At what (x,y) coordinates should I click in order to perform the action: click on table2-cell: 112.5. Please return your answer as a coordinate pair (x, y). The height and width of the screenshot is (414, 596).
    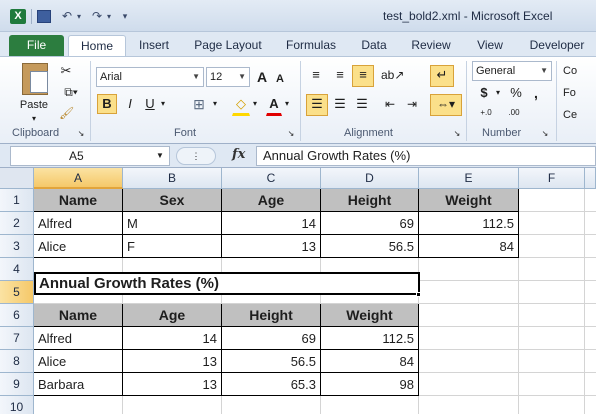
    Looking at the image, I should click on (370, 338).